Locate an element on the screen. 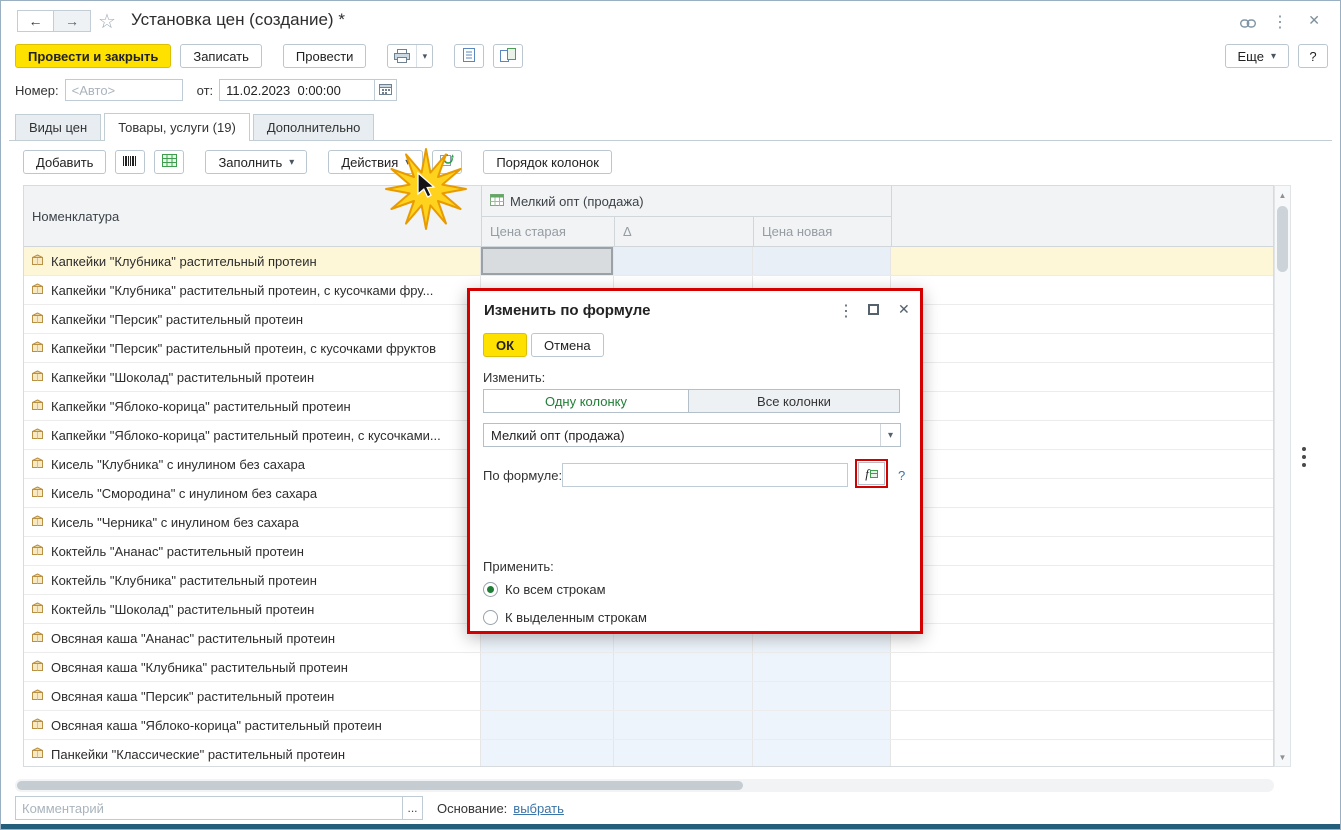 This screenshot has height=830, width=1341. combo-dropdown-icon is located at coordinates (890, 435).